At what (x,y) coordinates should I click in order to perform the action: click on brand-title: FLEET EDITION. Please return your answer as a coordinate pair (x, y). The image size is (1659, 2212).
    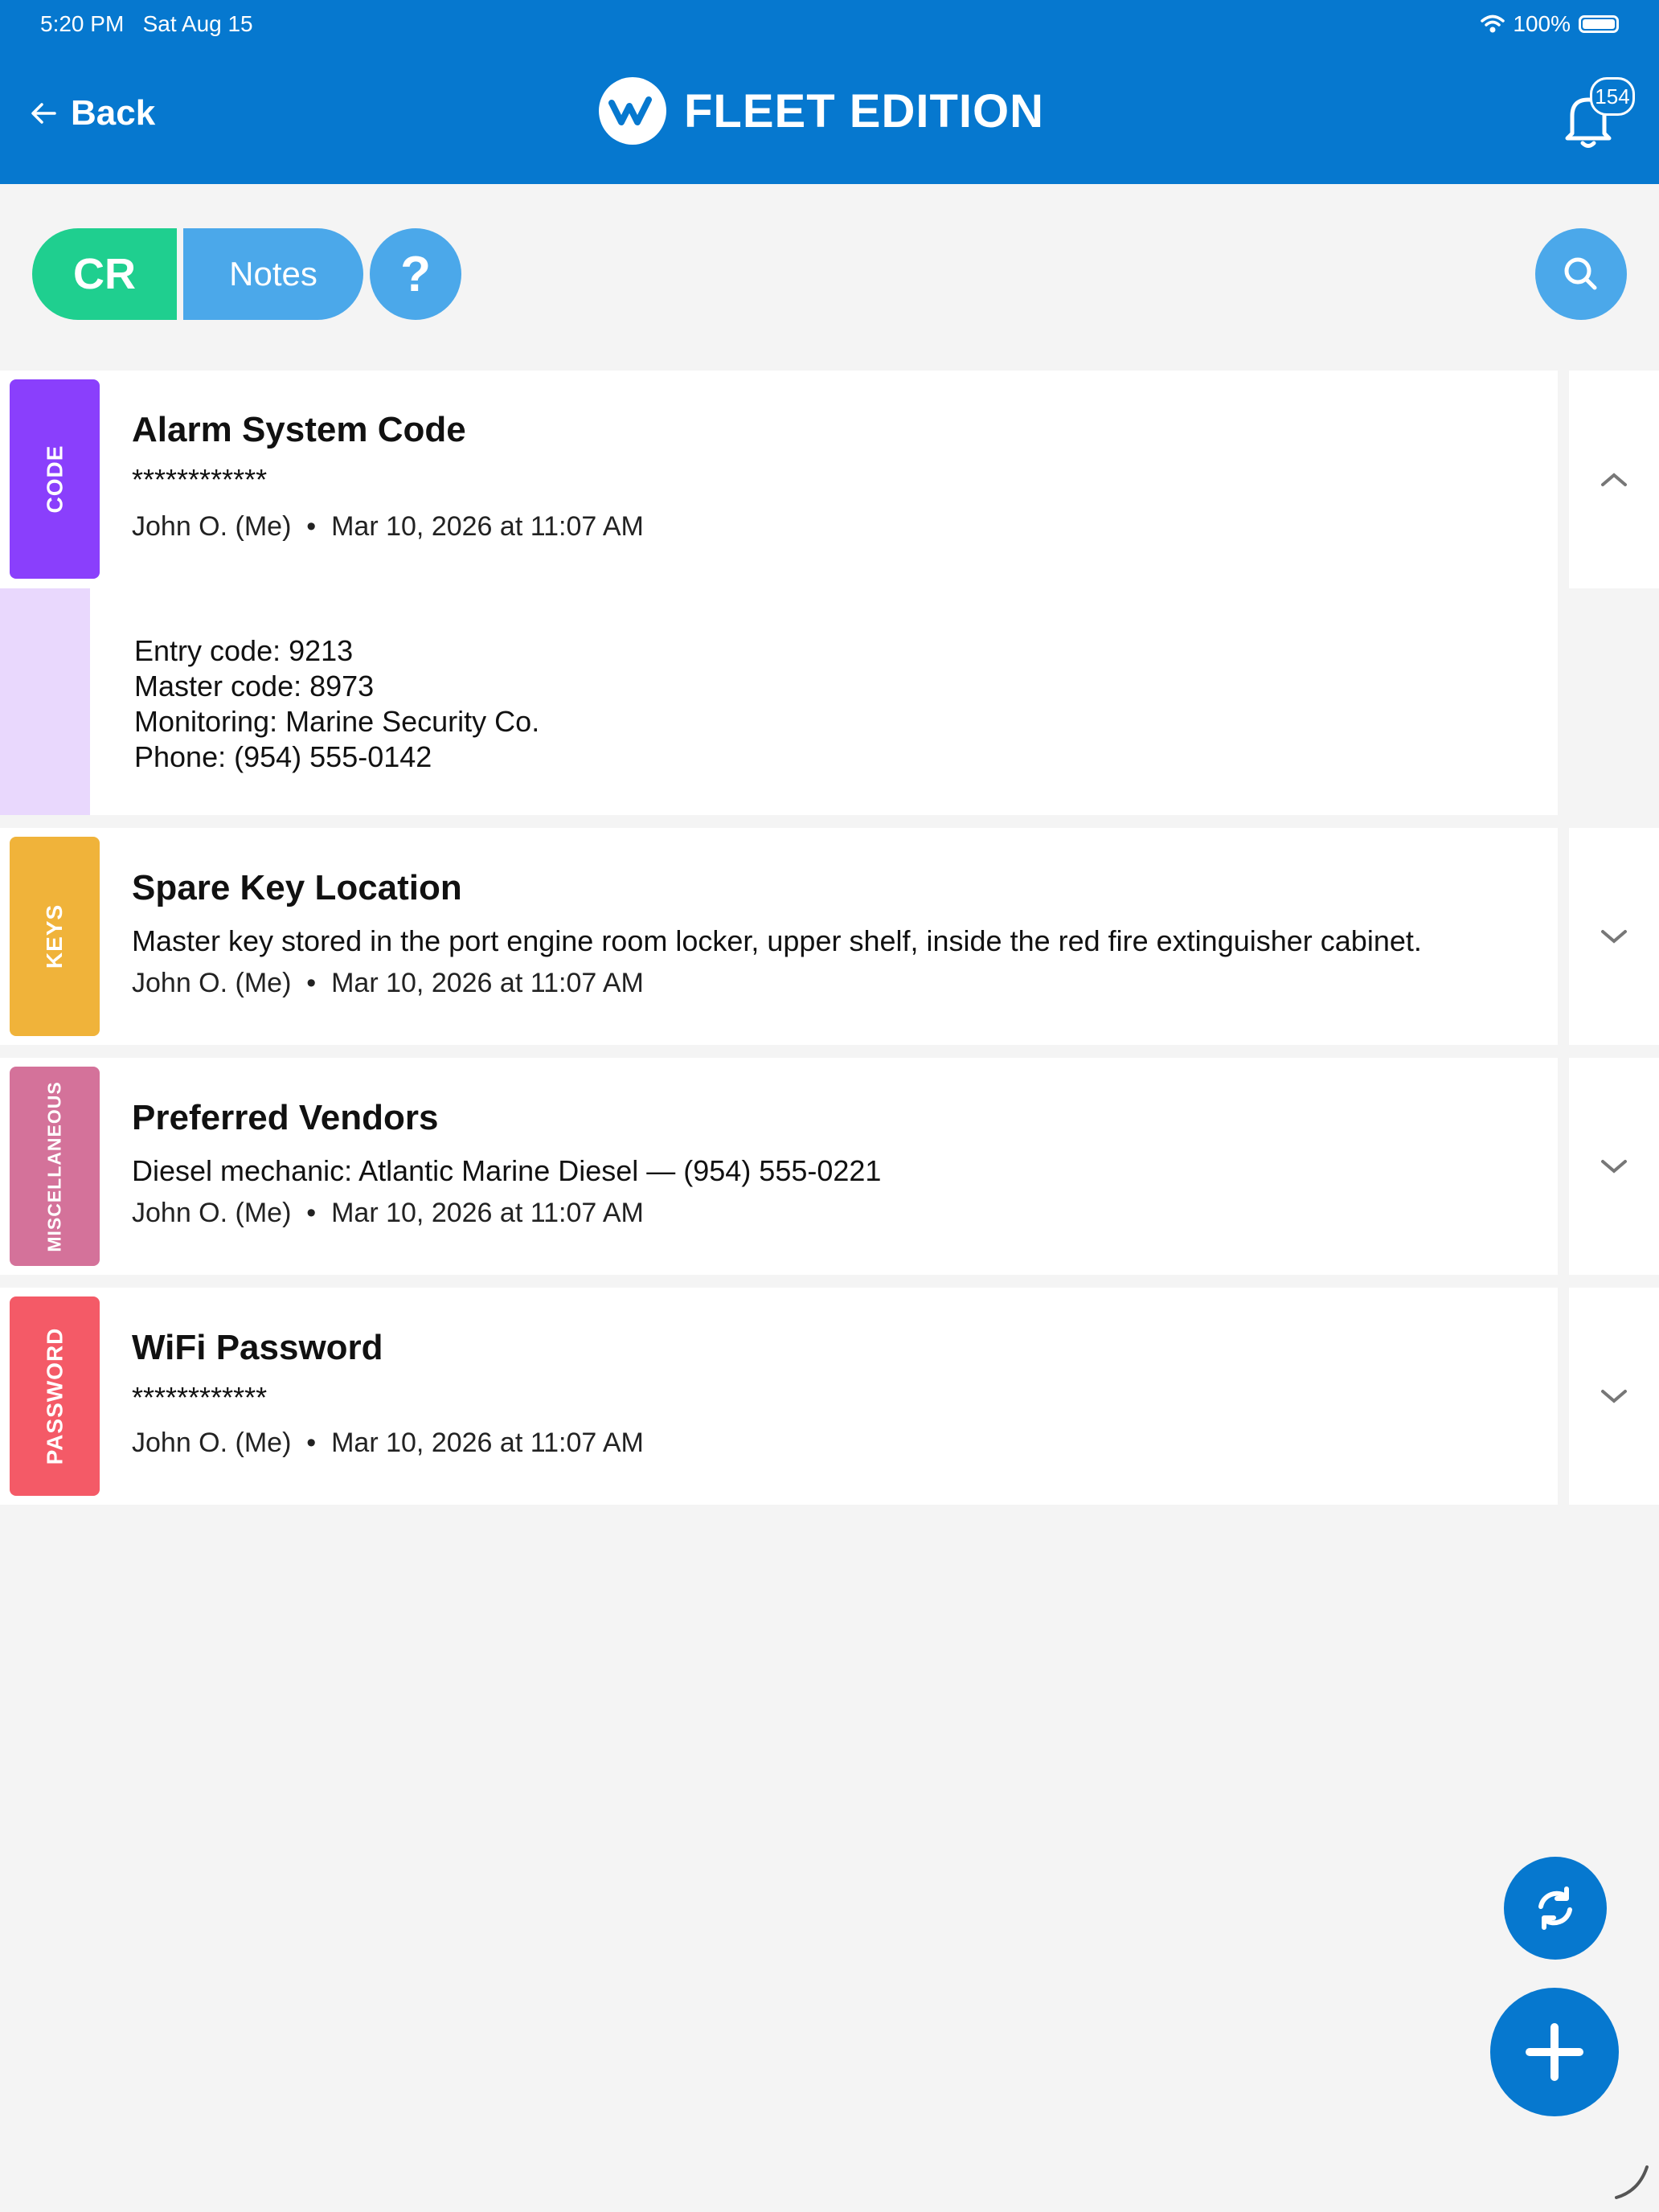
    Looking at the image, I should click on (864, 111).